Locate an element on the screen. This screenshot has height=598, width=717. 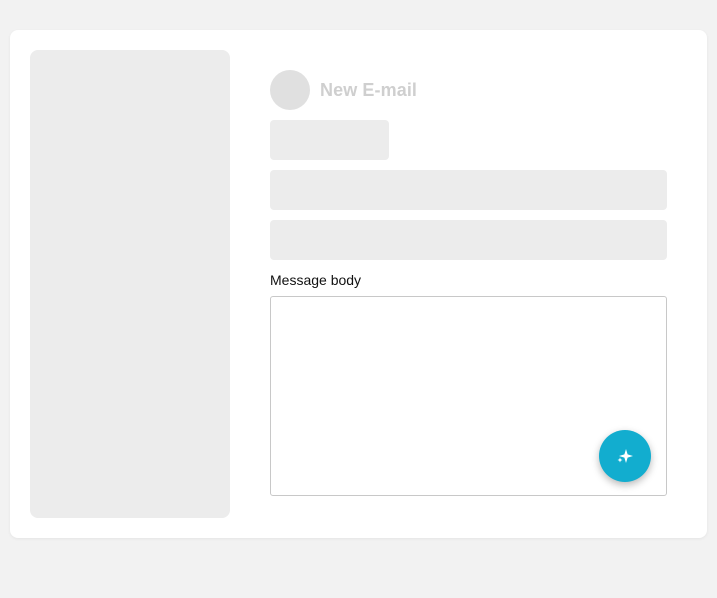
skeleton-field-short is located at coordinates (329, 140).